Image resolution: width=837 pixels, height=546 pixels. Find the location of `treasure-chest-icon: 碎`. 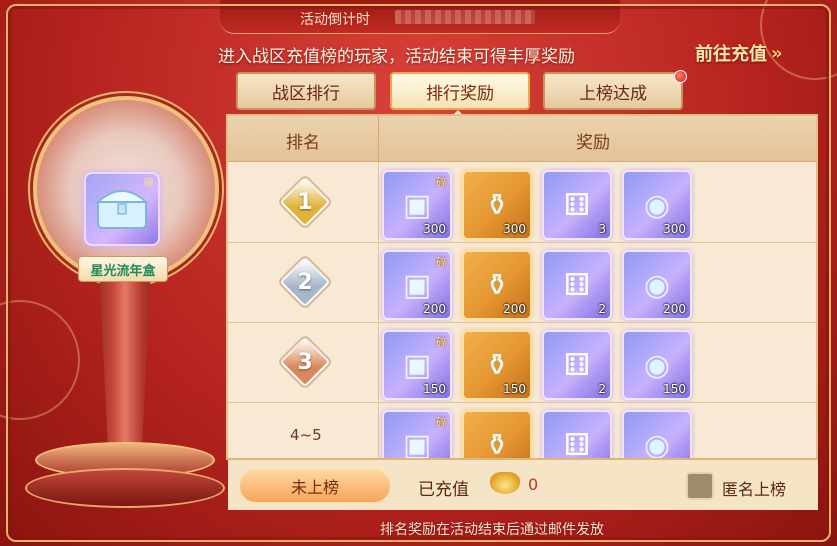

treasure-chest-icon: 碎 is located at coordinates (124, 202).